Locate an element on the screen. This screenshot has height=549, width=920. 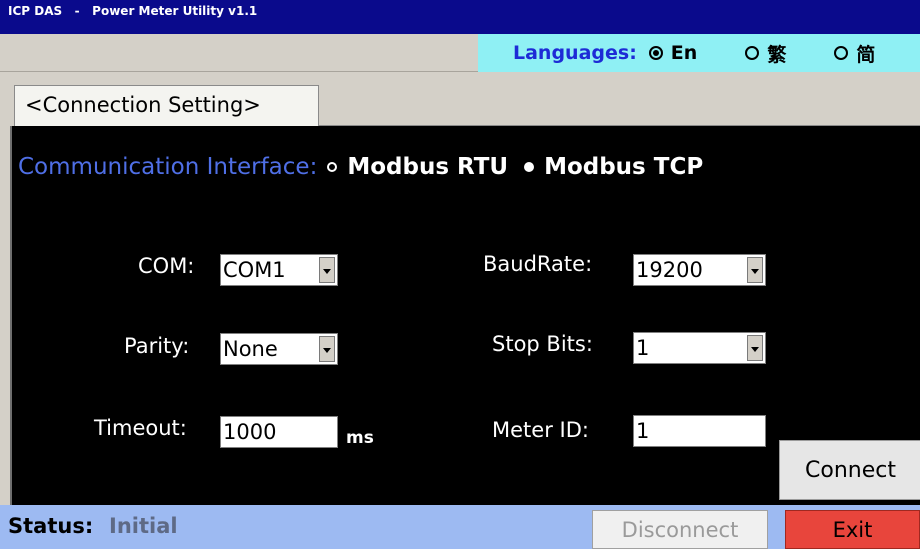
language-traditional-label: 繁 is located at coordinates (777, 54).